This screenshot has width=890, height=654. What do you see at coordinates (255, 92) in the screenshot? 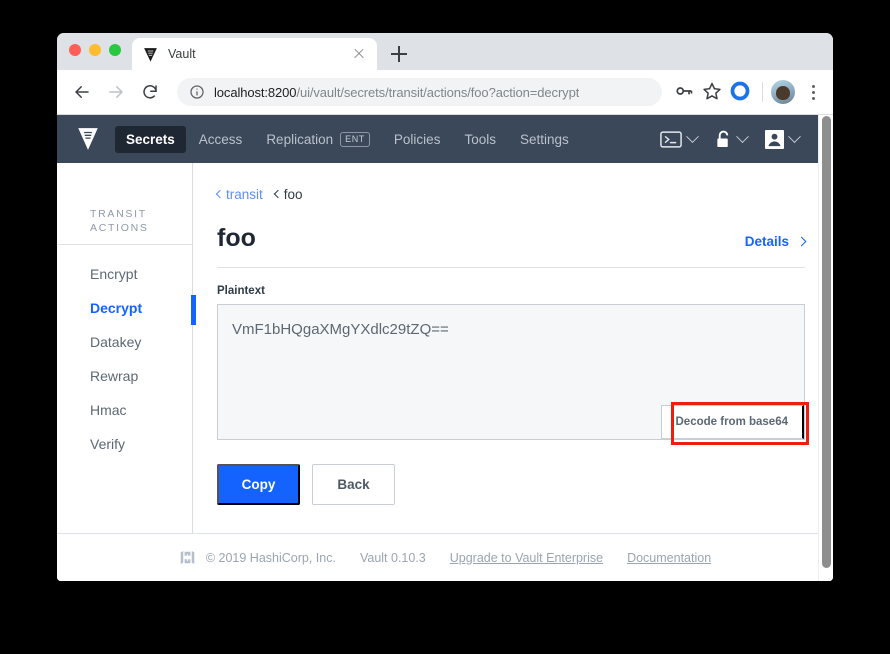
I see `url-host: localhost:8200` at bounding box center [255, 92].